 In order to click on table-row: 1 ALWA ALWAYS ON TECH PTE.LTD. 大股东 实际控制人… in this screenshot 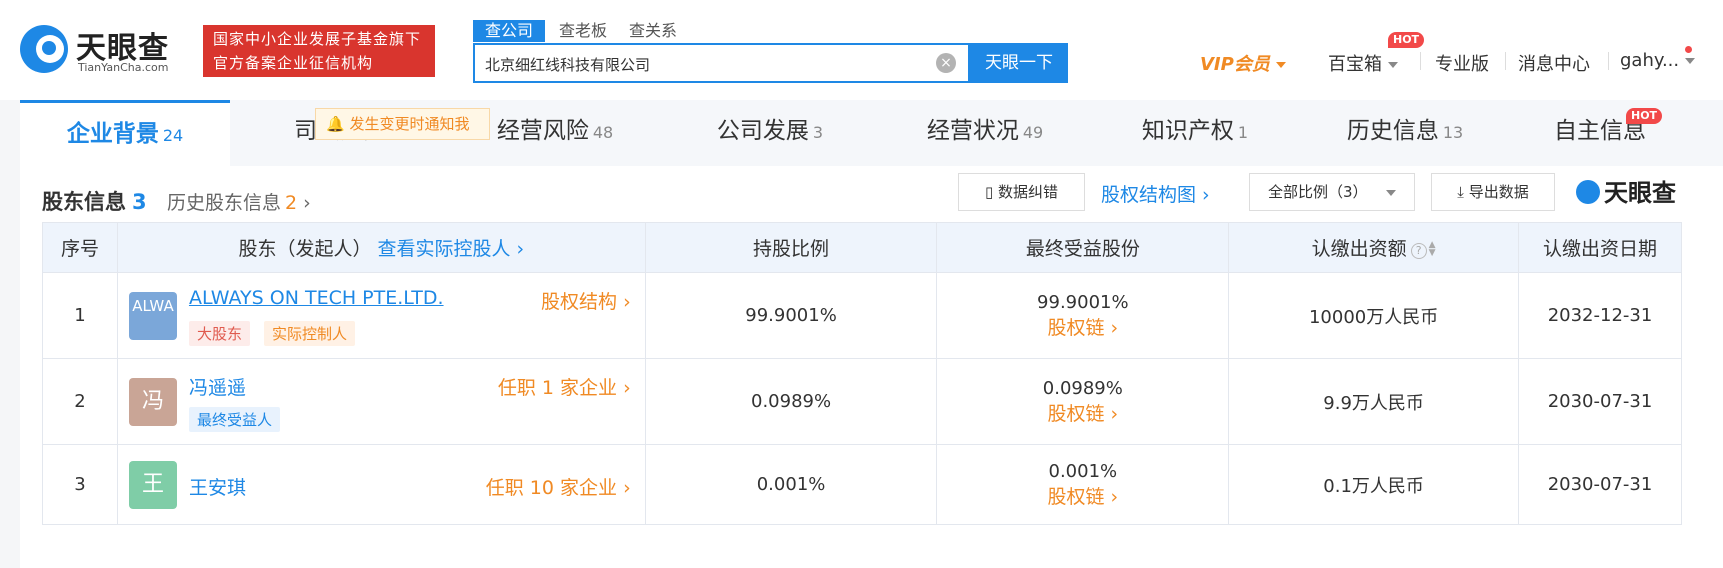, I will do `click(862, 315)`.